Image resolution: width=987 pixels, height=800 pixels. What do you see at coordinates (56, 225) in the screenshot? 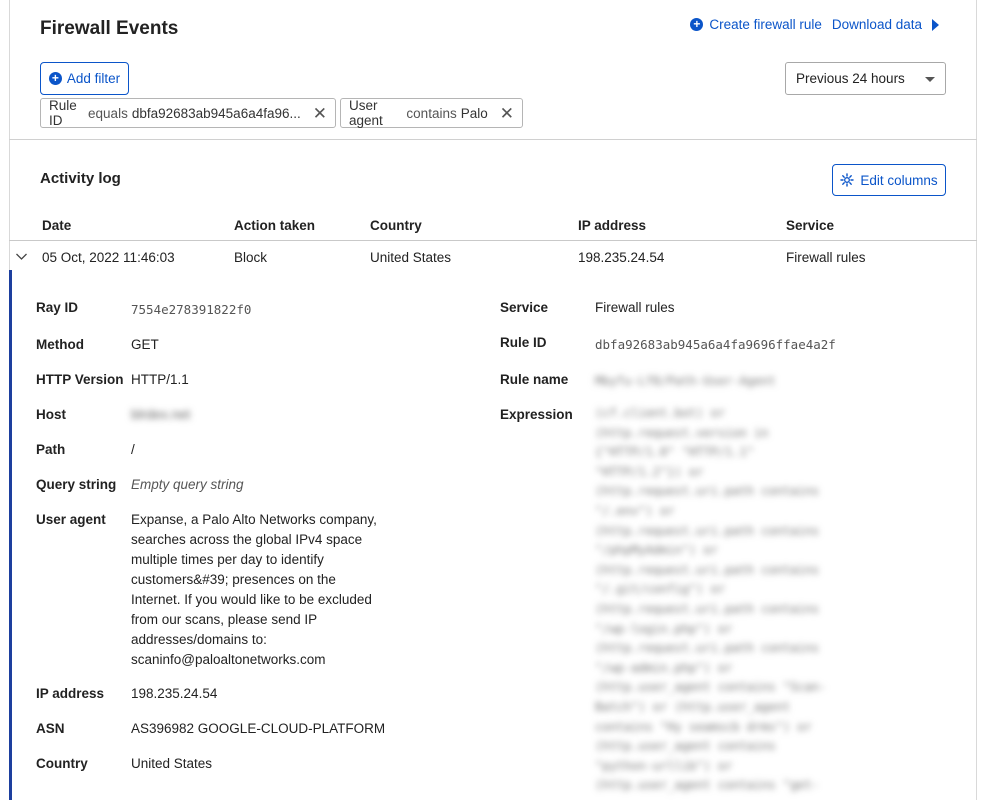
I see `column-header-date: Date` at bounding box center [56, 225].